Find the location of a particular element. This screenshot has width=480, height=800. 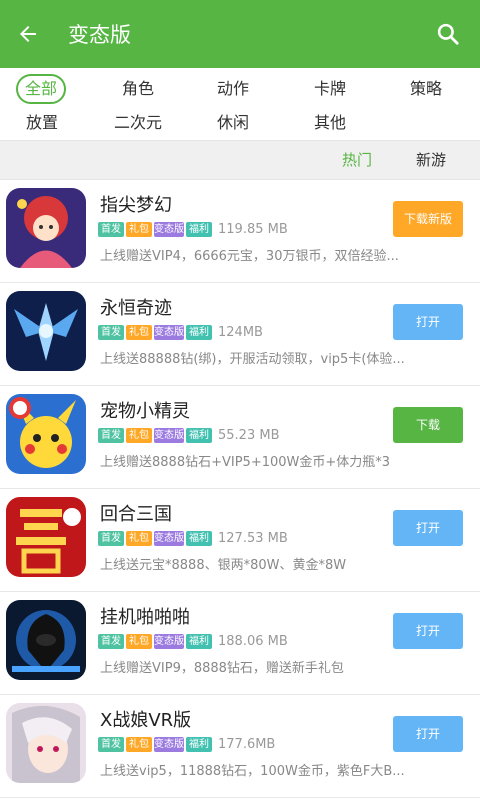

search-button is located at coordinates (448, 34).